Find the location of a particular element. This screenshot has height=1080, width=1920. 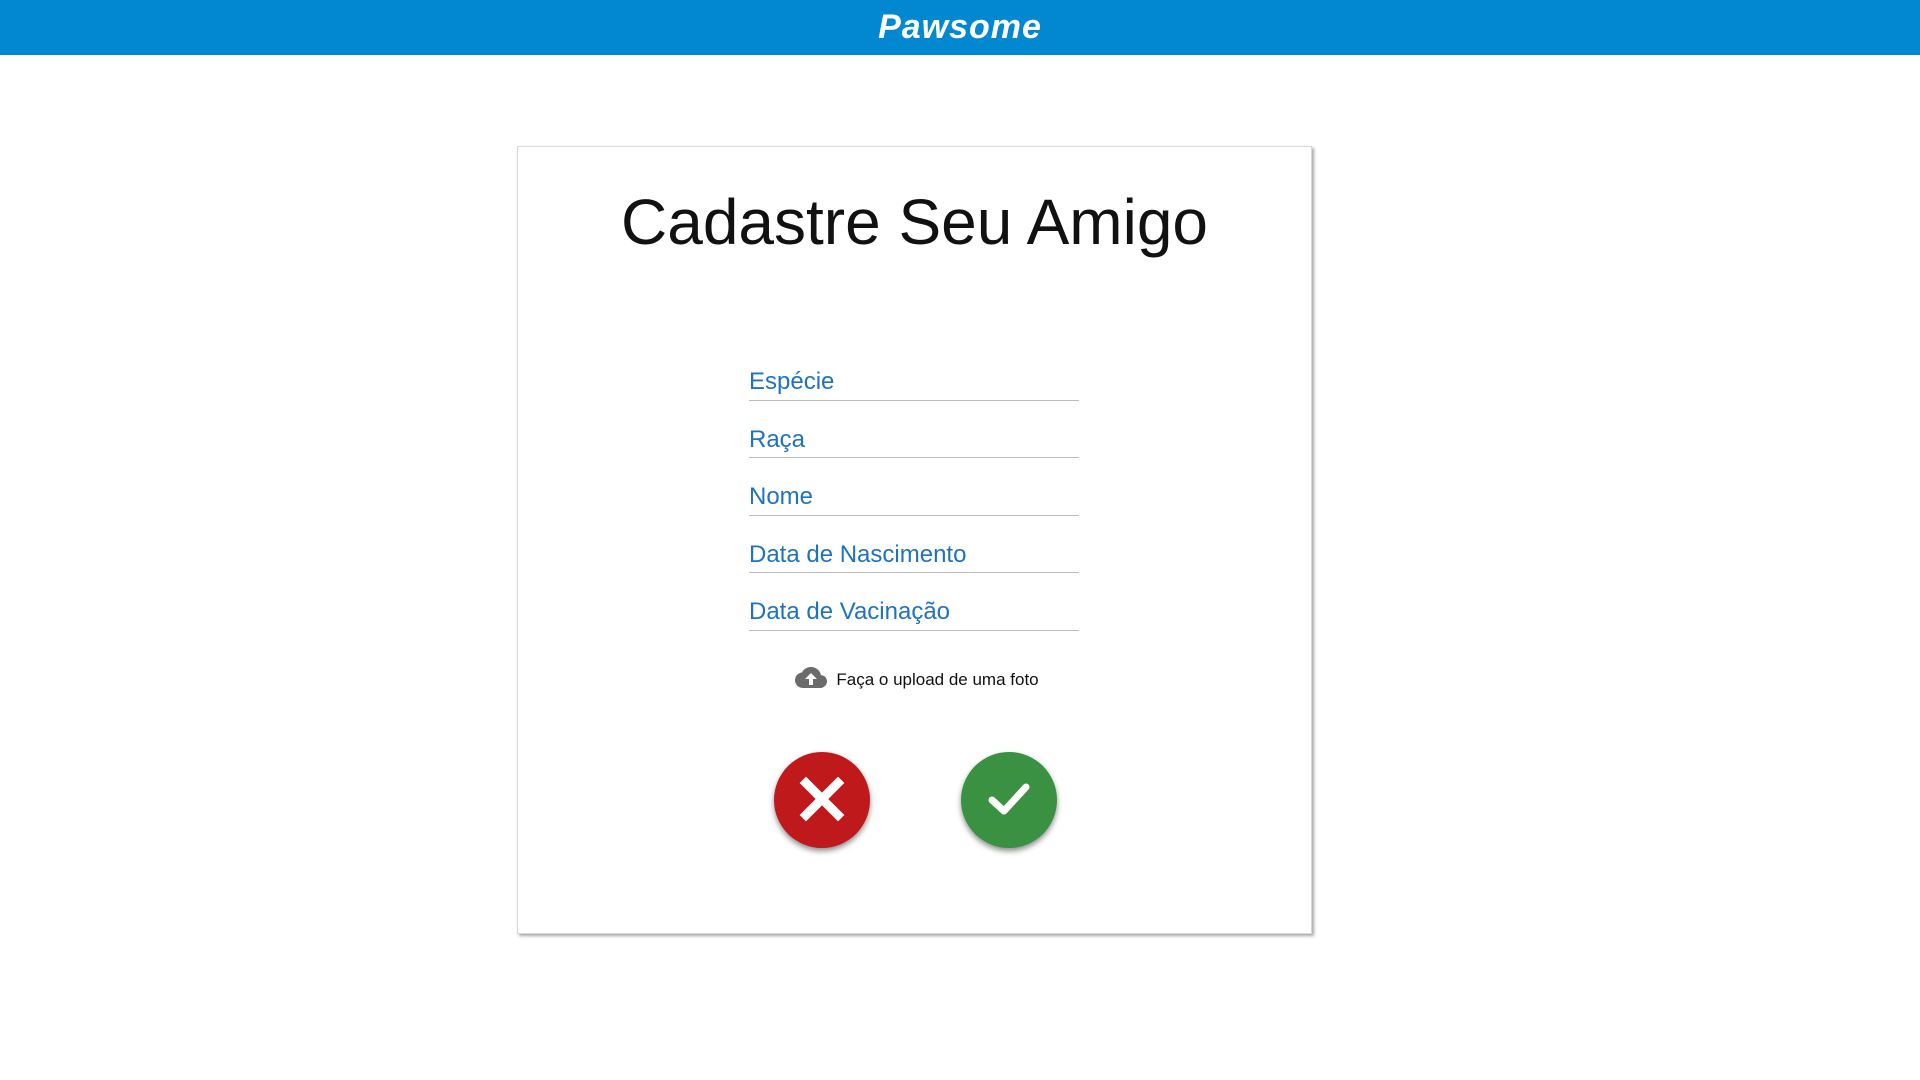

birthdate-input is located at coordinates (914, 555).